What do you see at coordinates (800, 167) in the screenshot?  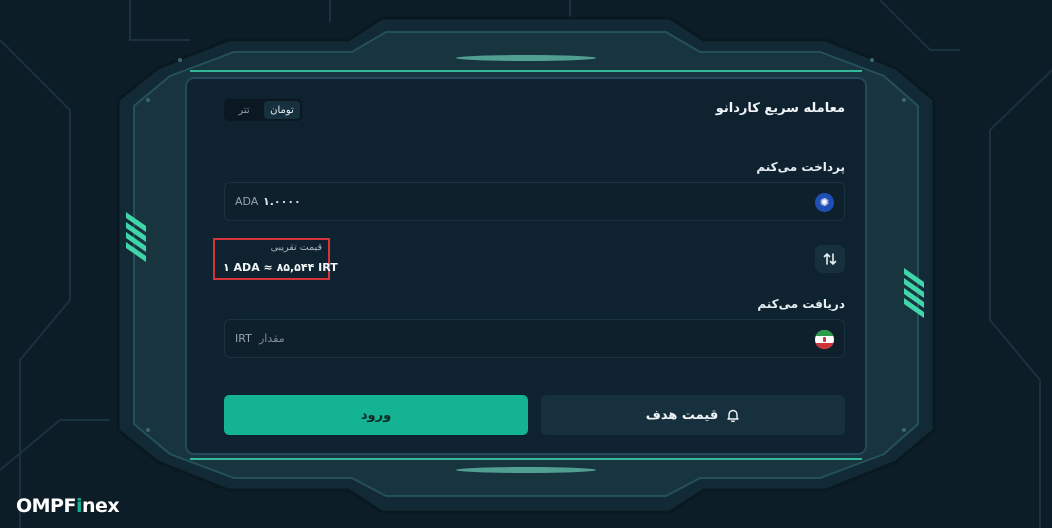 I see `pay-label: پرداخت می‌کنم` at bounding box center [800, 167].